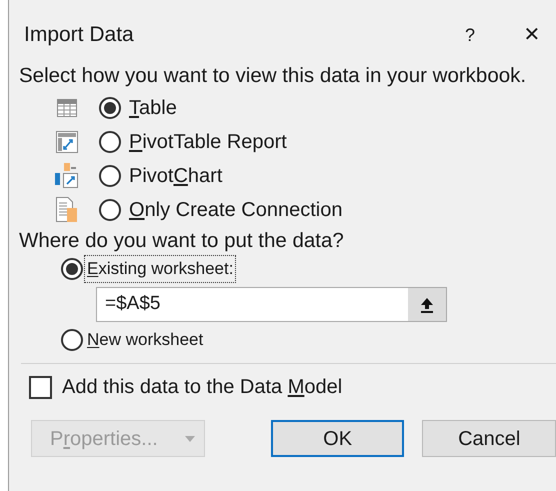  What do you see at coordinates (202, 387) in the screenshot?
I see `checkbox-label: Add this data to the Data Model` at bounding box center [202, 387].